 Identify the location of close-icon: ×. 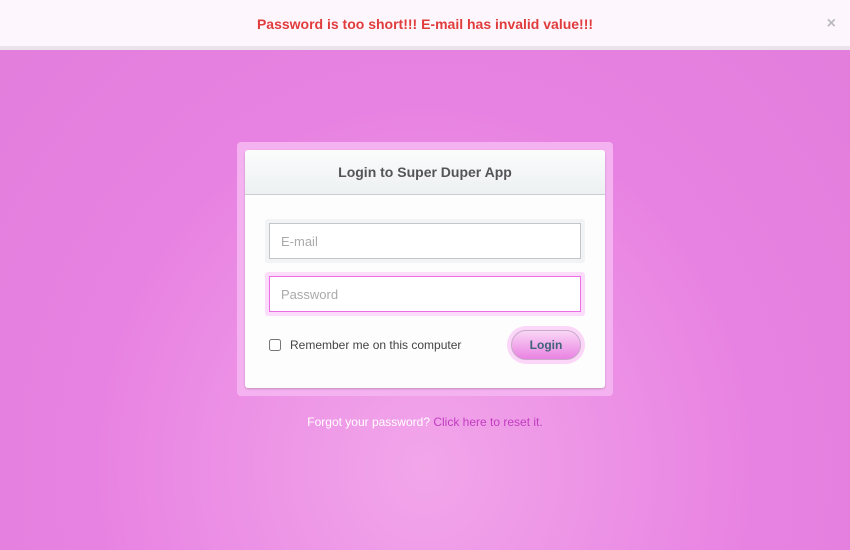
(831, 24).